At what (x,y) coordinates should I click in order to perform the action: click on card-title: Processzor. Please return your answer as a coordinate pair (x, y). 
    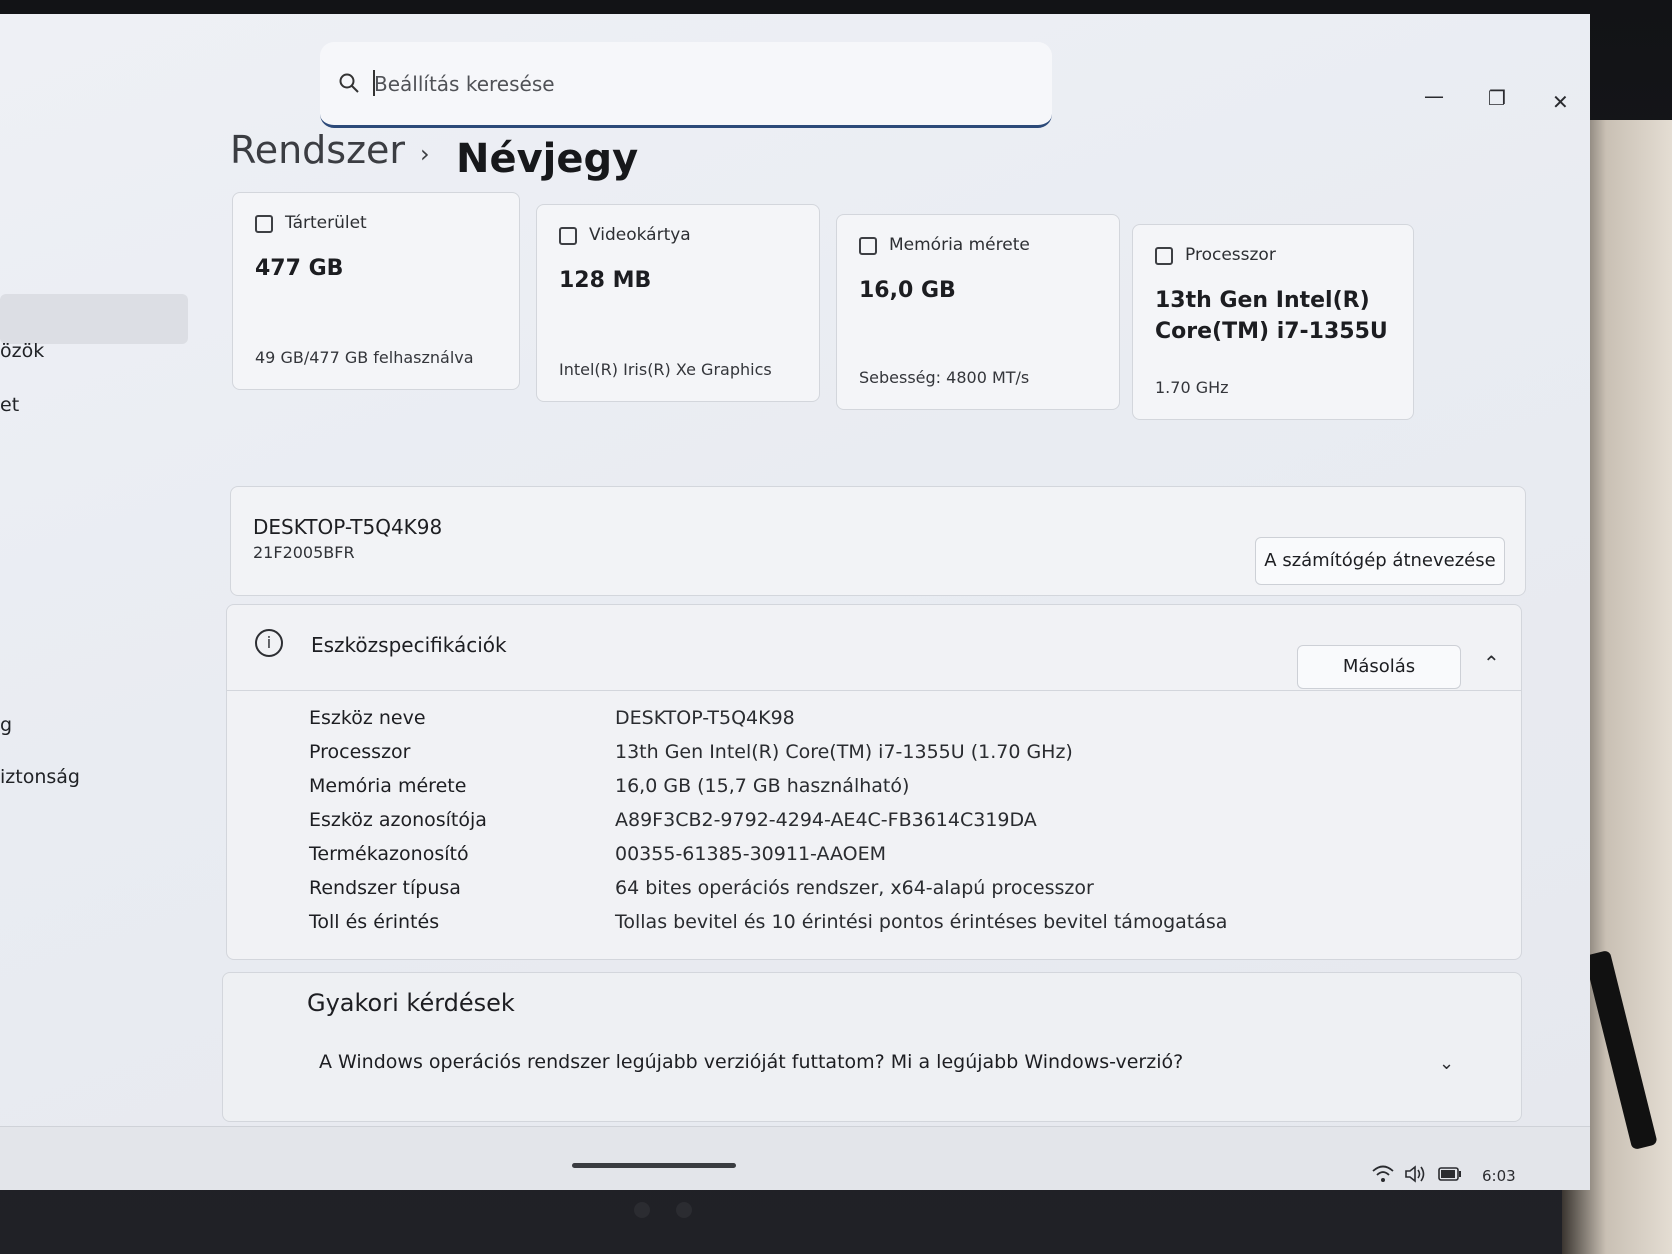
    Looking at the image, I should click on (1230, 255).